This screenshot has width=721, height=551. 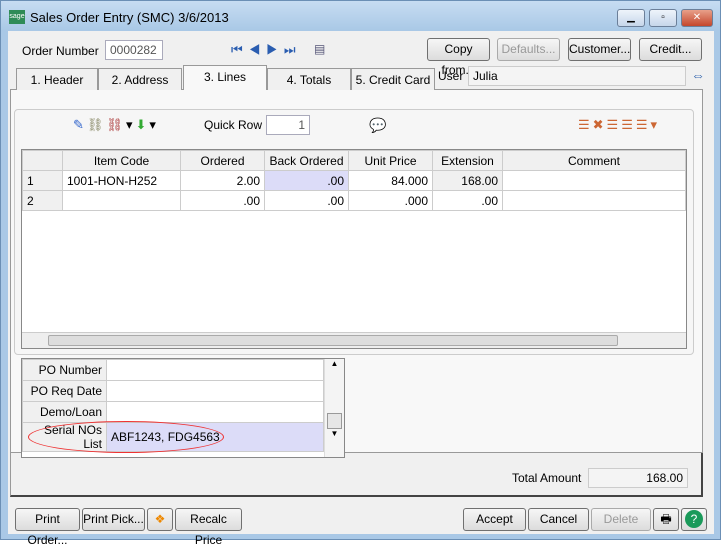 What do you see at coordinates (494, 519) in the screenshot?
I see `accept-button: Accept` at bounding box center [494, 519].